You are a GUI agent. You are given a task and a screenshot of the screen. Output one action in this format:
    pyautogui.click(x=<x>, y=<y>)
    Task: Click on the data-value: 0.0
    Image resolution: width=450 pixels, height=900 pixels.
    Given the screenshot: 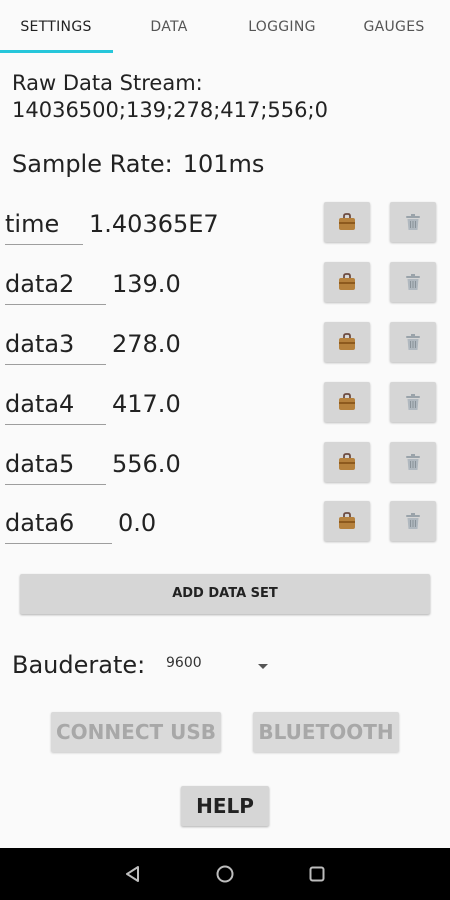 What is the action you would take?
    pyautogui.click(x=137, y=523)
    